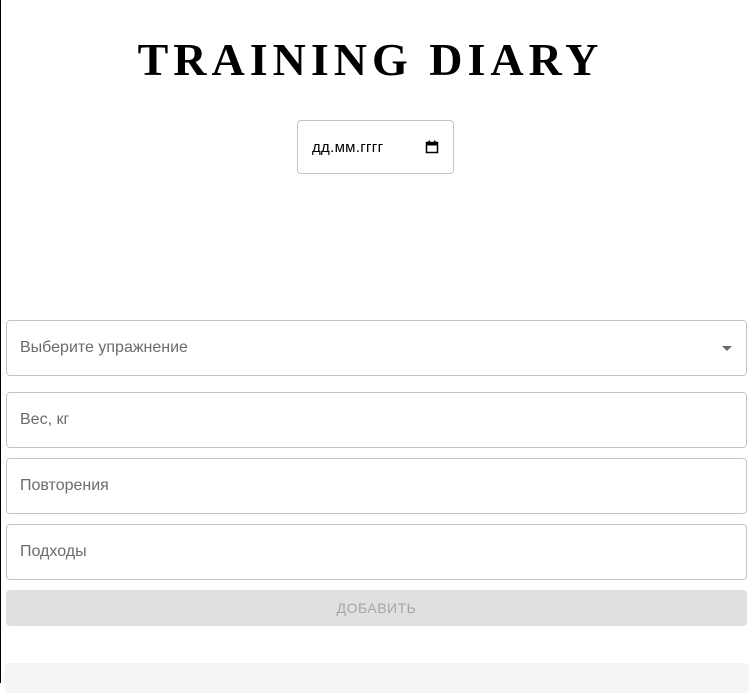 This screenshot has width=751, height=693. Describe the element at coordinates (432, 147) in the screenshot. I see `calendar-icon` at that location.